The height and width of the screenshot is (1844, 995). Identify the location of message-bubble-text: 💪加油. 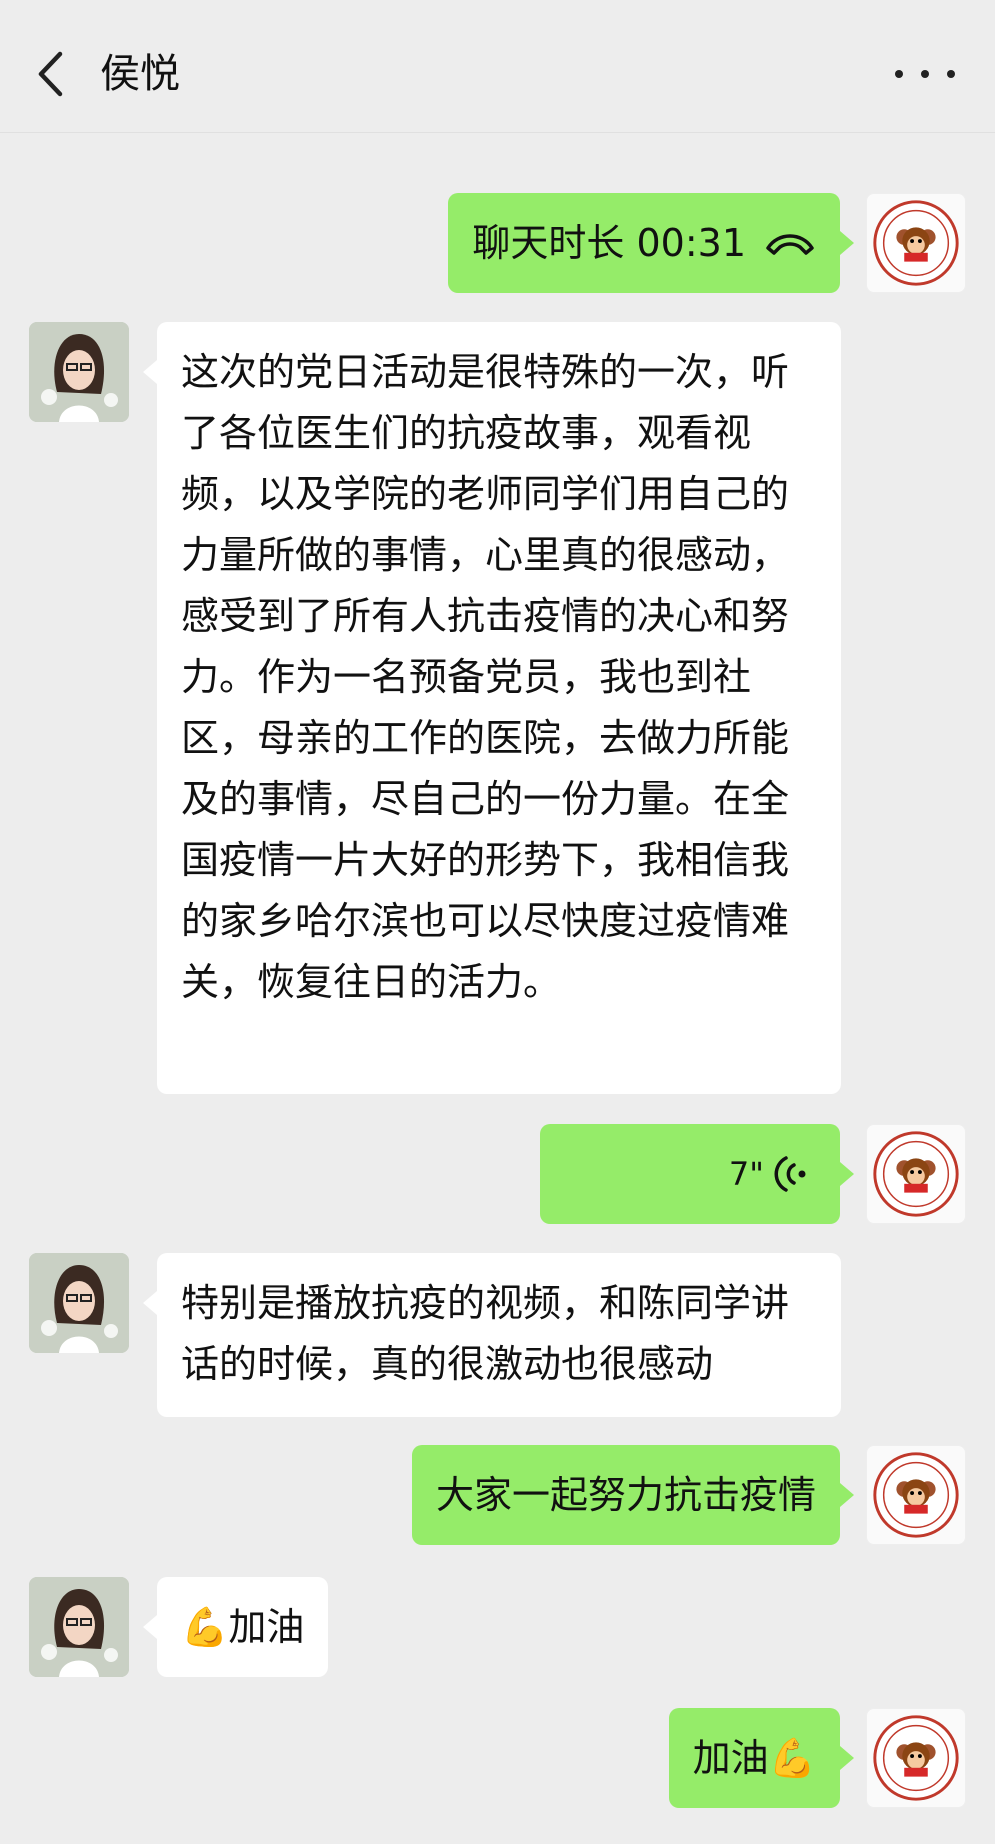
(235, 1627).